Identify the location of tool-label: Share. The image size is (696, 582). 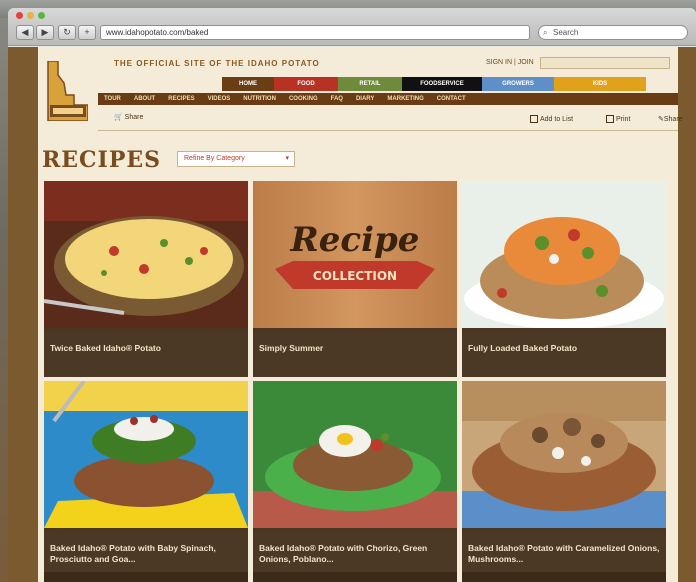
(673, 119).